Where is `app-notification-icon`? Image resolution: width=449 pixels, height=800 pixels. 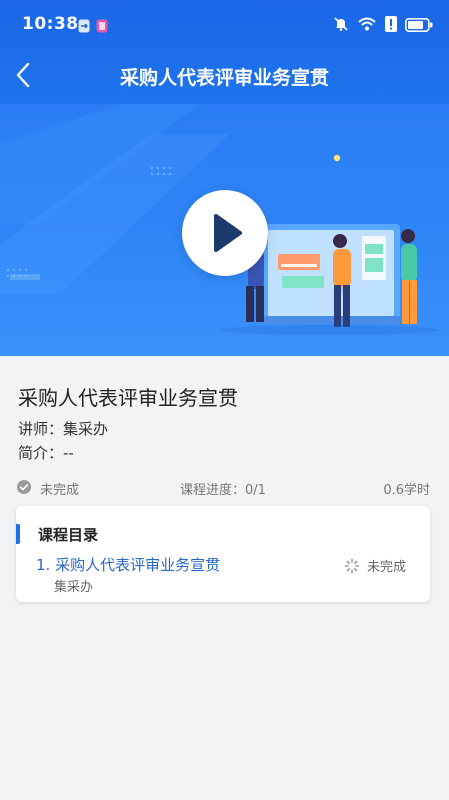
app-notification-icon is located at coordinates (102, 27).